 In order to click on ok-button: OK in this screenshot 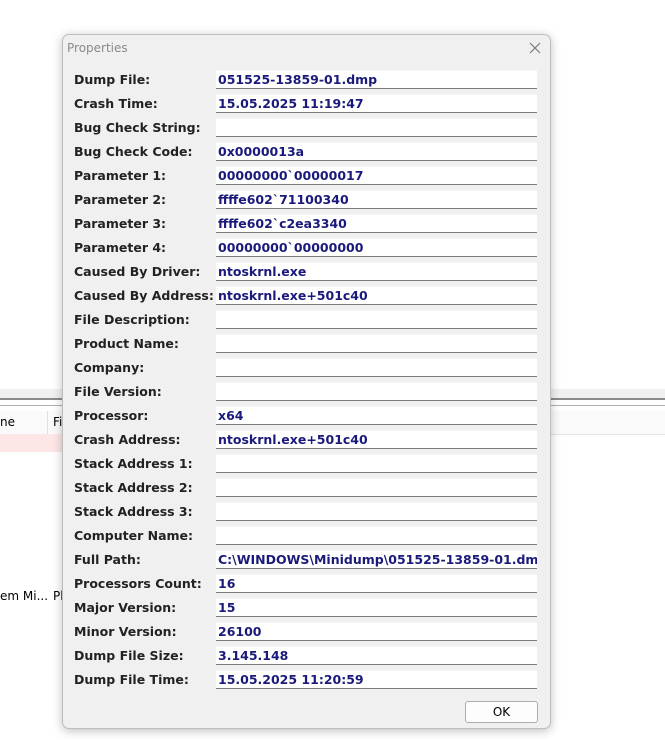, I will do `click(501, 712)`.